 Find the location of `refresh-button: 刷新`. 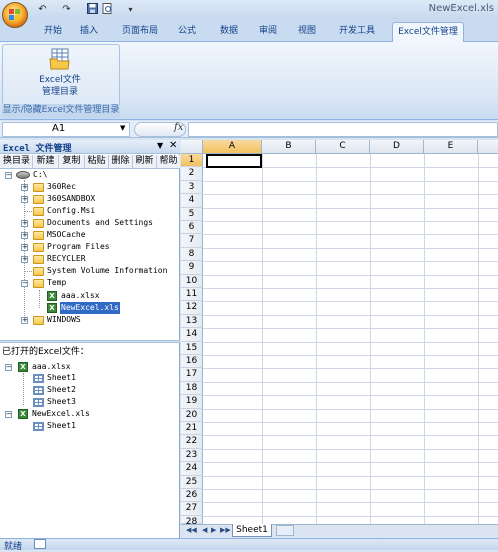

refresh-button: 刷新 is located at coordinates (145, 162).